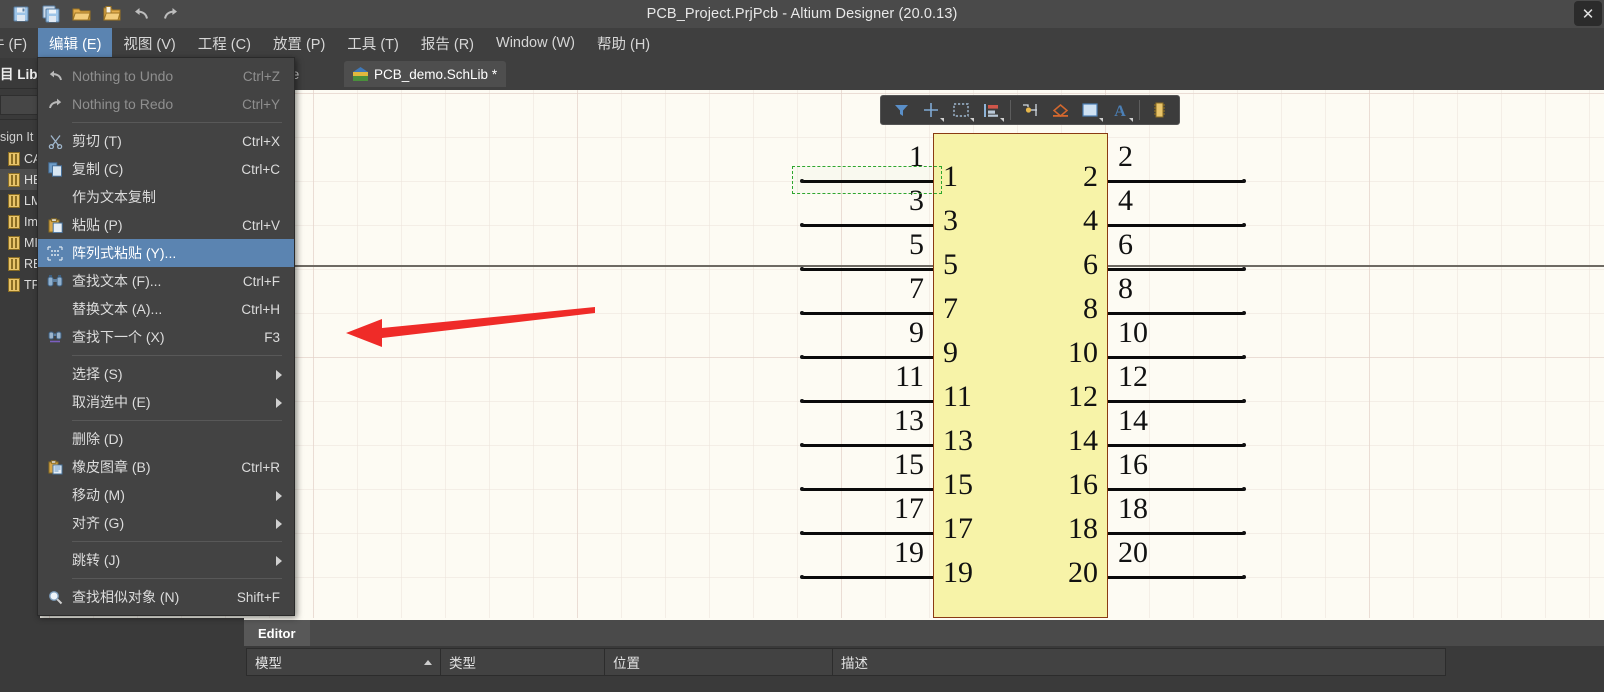  Describe the element at coordinates (931, 110) in the screenshot. I see `crosshair-icon` at that location.